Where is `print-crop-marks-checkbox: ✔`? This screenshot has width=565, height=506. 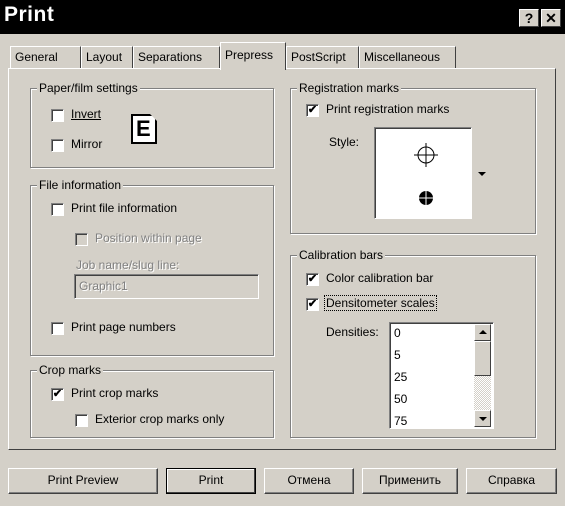
print-crop-marks-checkbox: ✔ is located at coordinates (57, 394).